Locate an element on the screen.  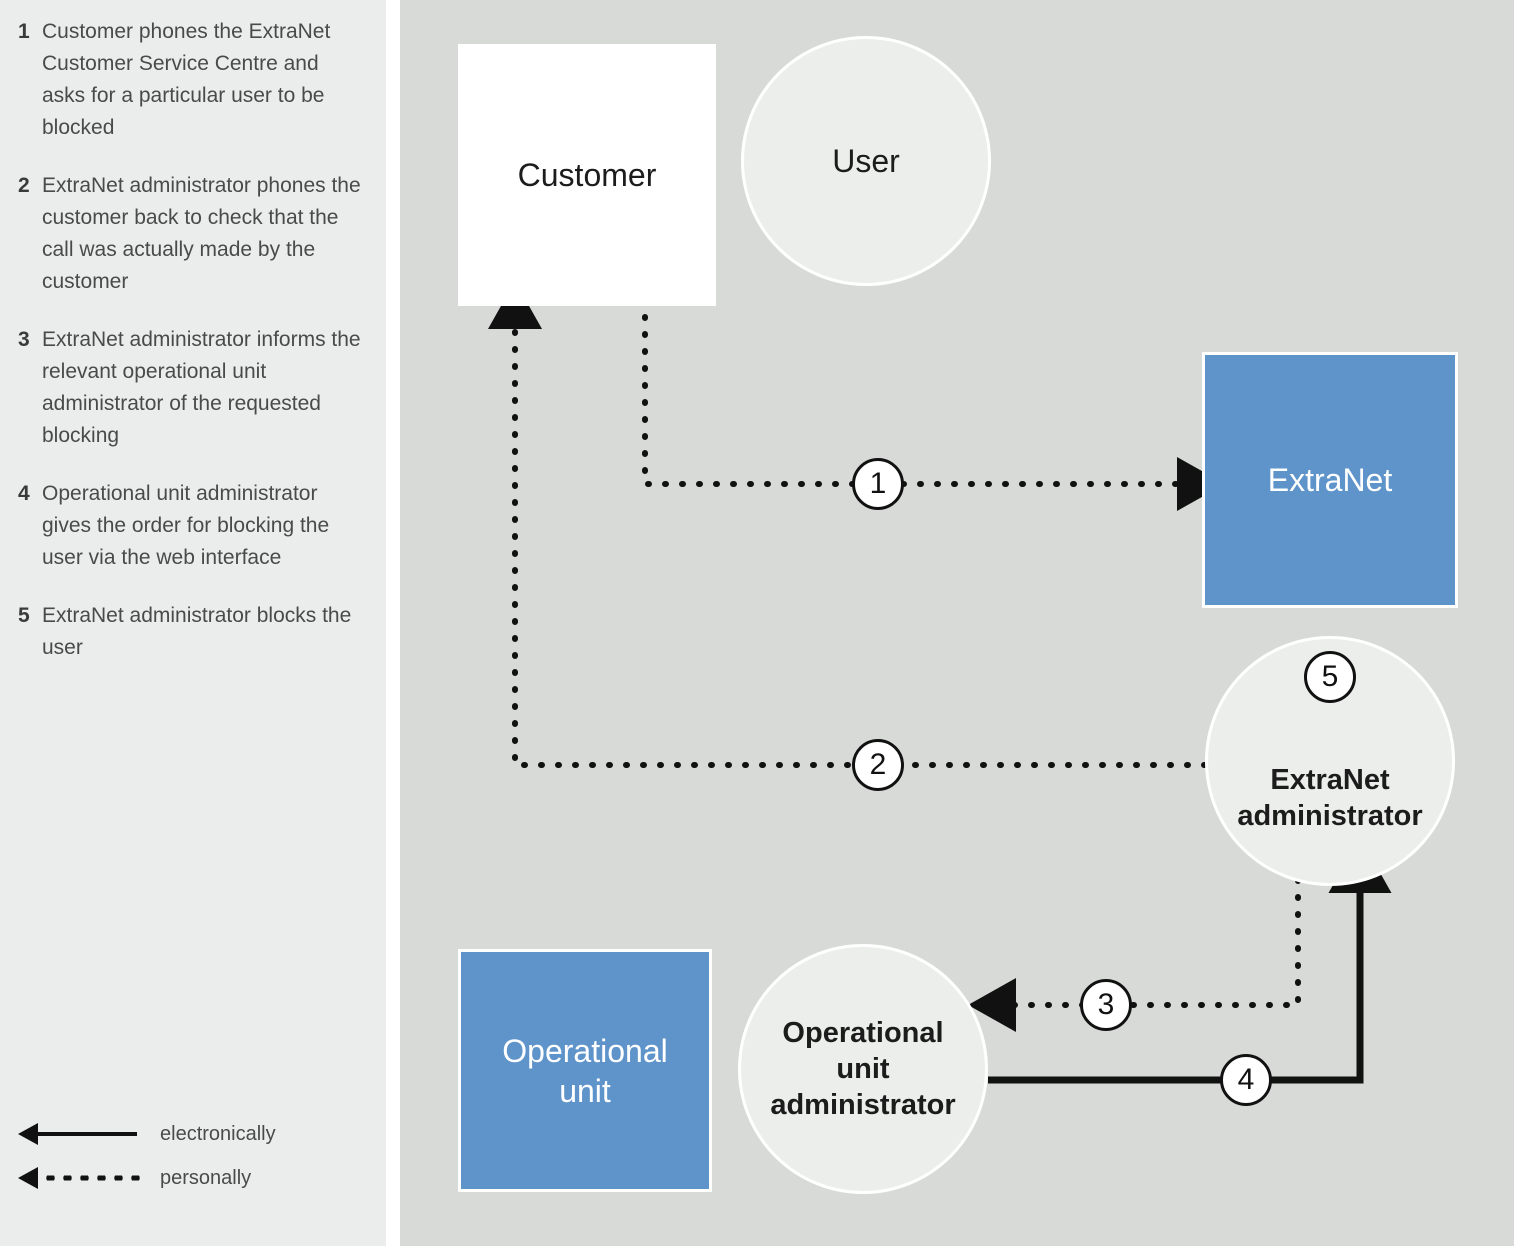
step-number: 3 is located at coordinates (24, 339).